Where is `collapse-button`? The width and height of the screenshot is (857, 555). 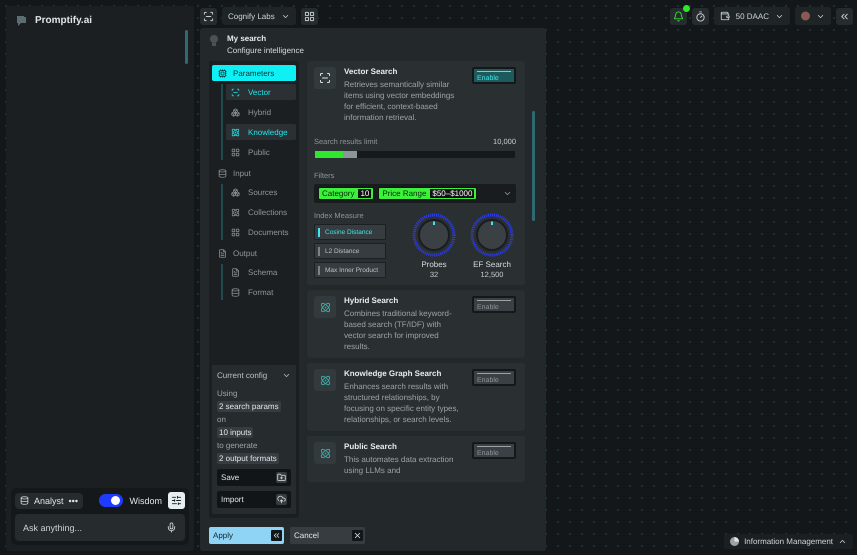 collapse-button is located at coordinates (844, 16).